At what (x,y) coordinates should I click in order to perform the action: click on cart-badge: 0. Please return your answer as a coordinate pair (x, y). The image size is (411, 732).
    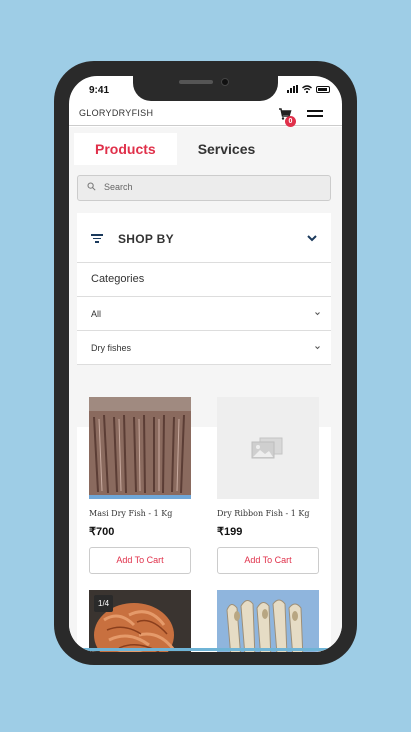
    Looking at the image, I should click on (290, 121).